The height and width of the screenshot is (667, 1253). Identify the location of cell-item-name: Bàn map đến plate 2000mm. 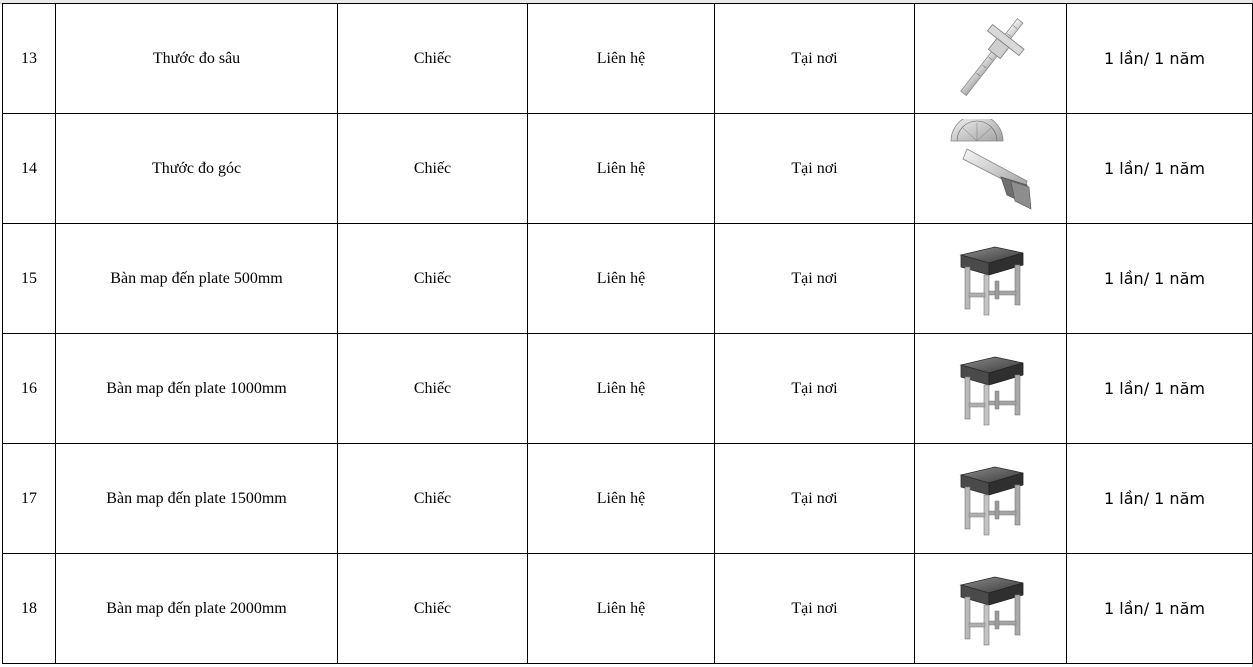
(196, 608).